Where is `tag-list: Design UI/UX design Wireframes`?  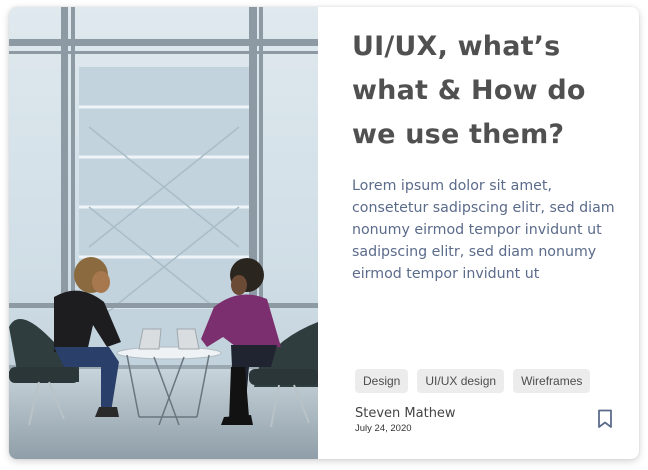
tag-list: Design UI/UX design Wireframes is located at coordinates (473, 381).